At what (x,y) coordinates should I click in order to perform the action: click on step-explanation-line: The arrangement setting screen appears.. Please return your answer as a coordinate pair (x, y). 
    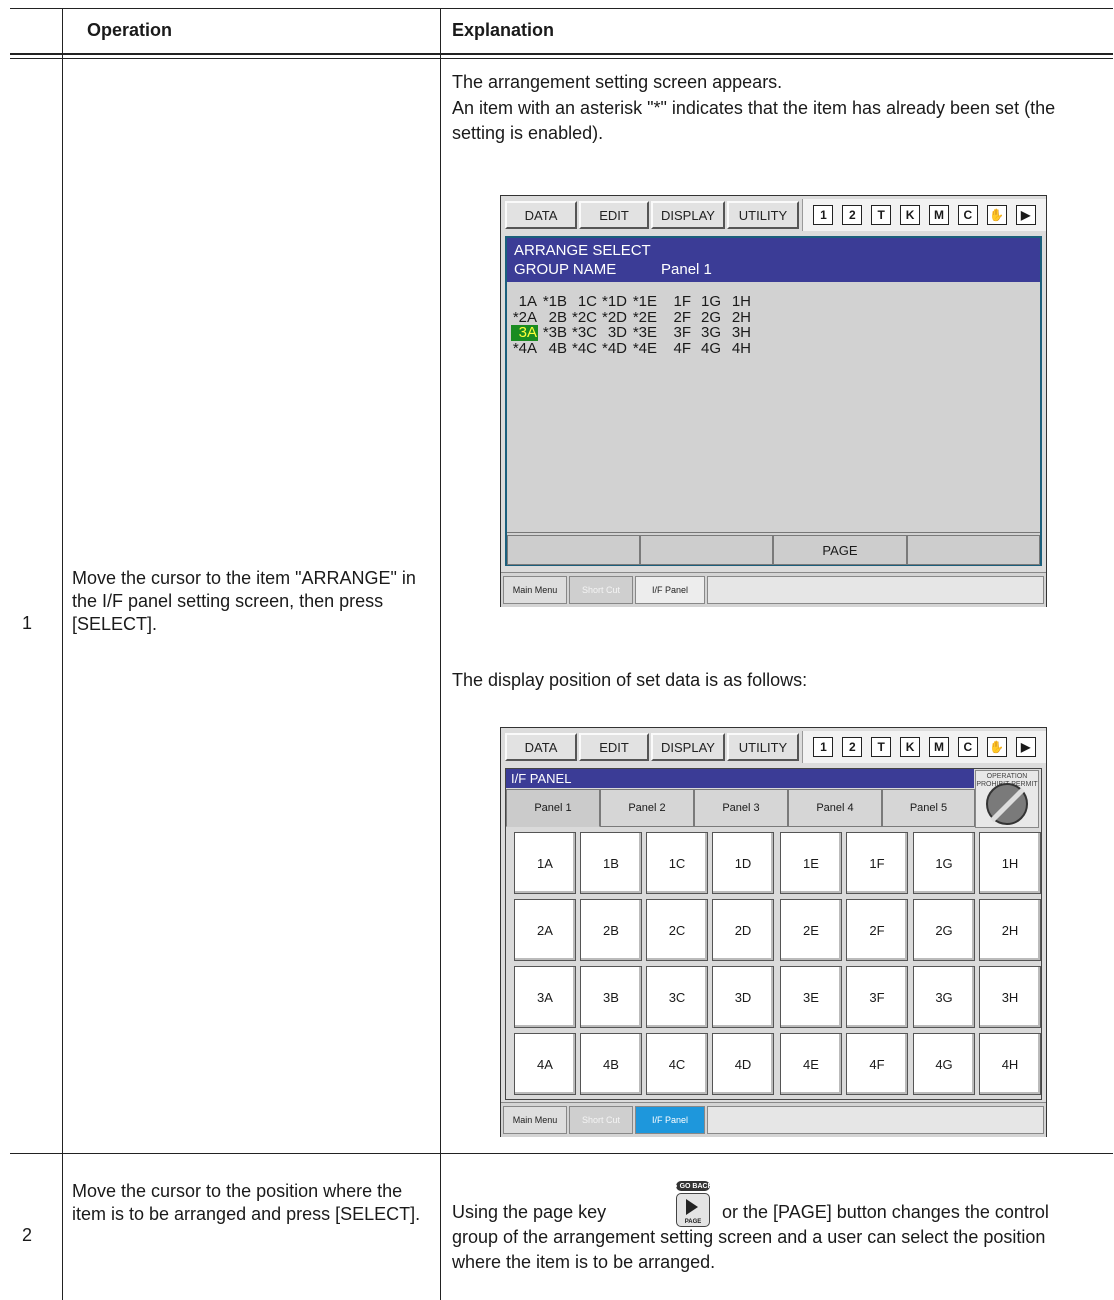
    Looking at the image, I should click on (617, 82).